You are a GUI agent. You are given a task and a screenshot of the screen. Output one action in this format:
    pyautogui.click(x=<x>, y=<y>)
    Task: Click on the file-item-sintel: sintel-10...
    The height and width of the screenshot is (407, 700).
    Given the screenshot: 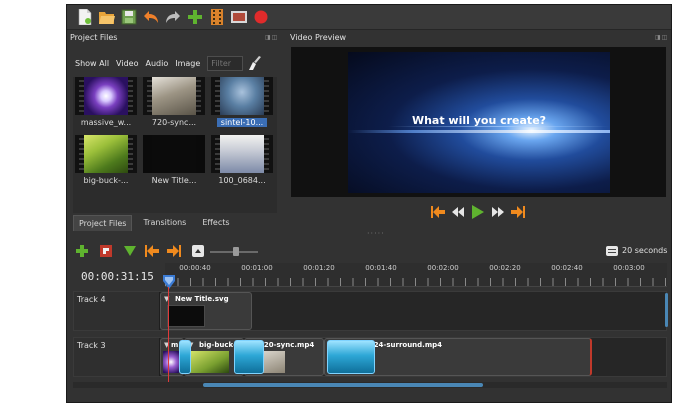 What is the action you would take?
    pyautogui.click(x=242, y=104)
    